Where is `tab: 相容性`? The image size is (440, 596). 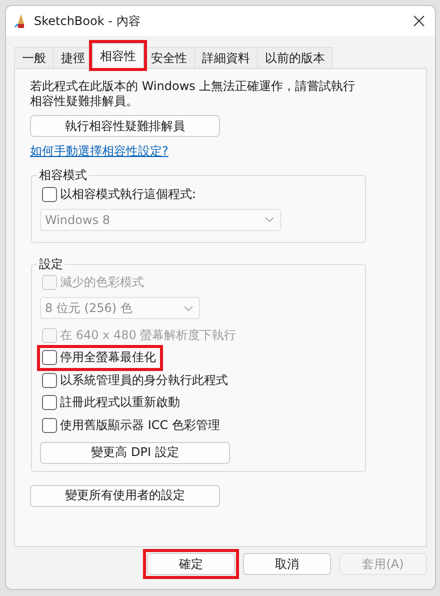
tab: 相容性 is located at coordinates (118, 55).